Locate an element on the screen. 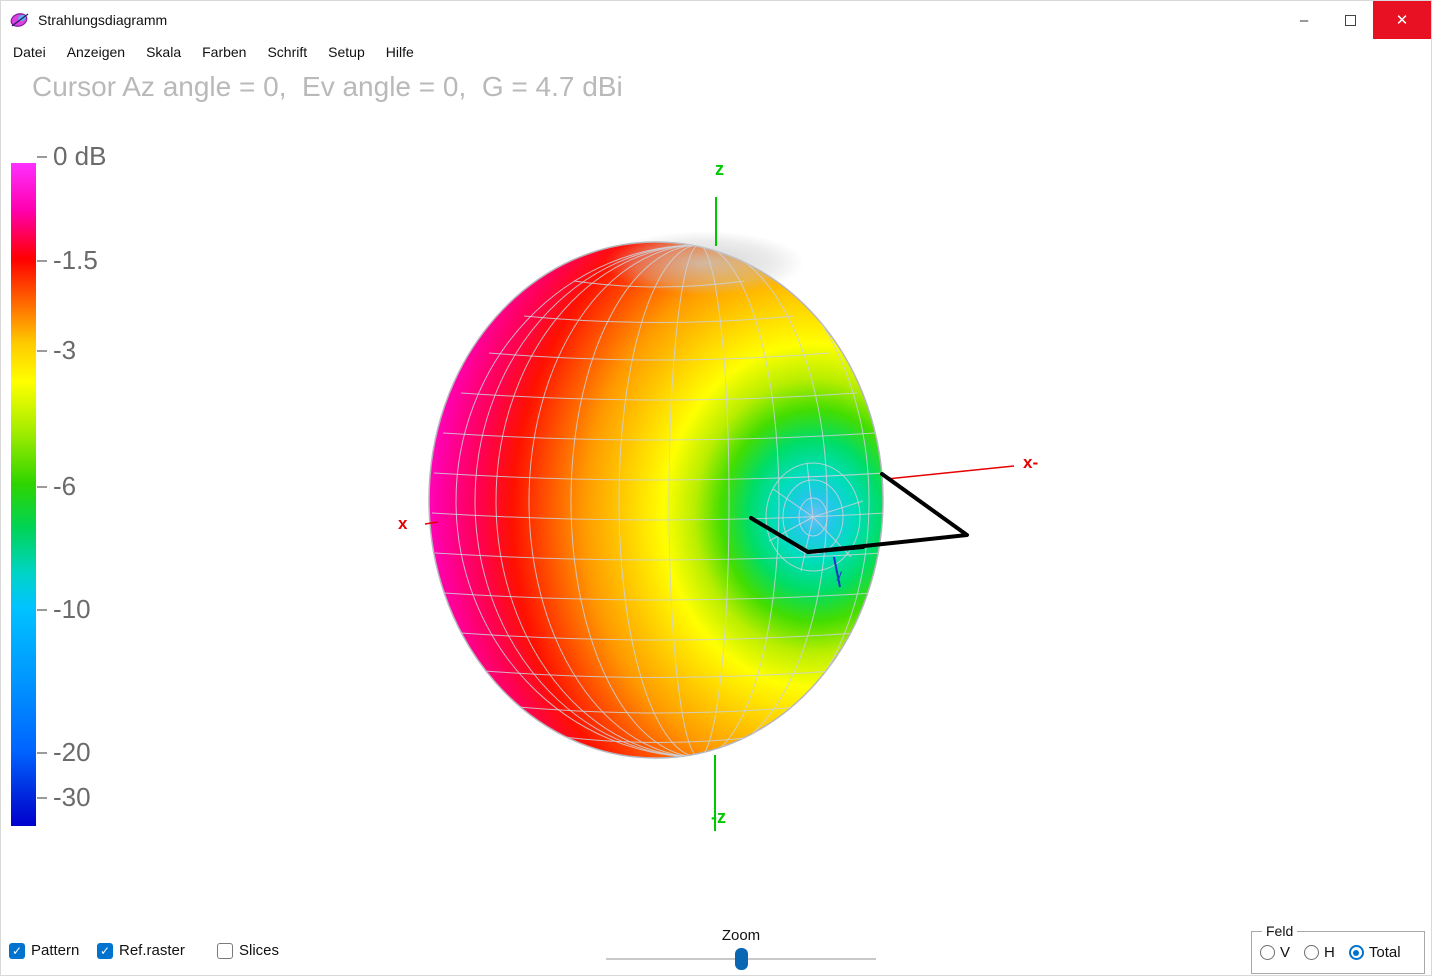 This screenshot has height=976, width=1432. radio-h: H is located at coordinates (1319, 952).